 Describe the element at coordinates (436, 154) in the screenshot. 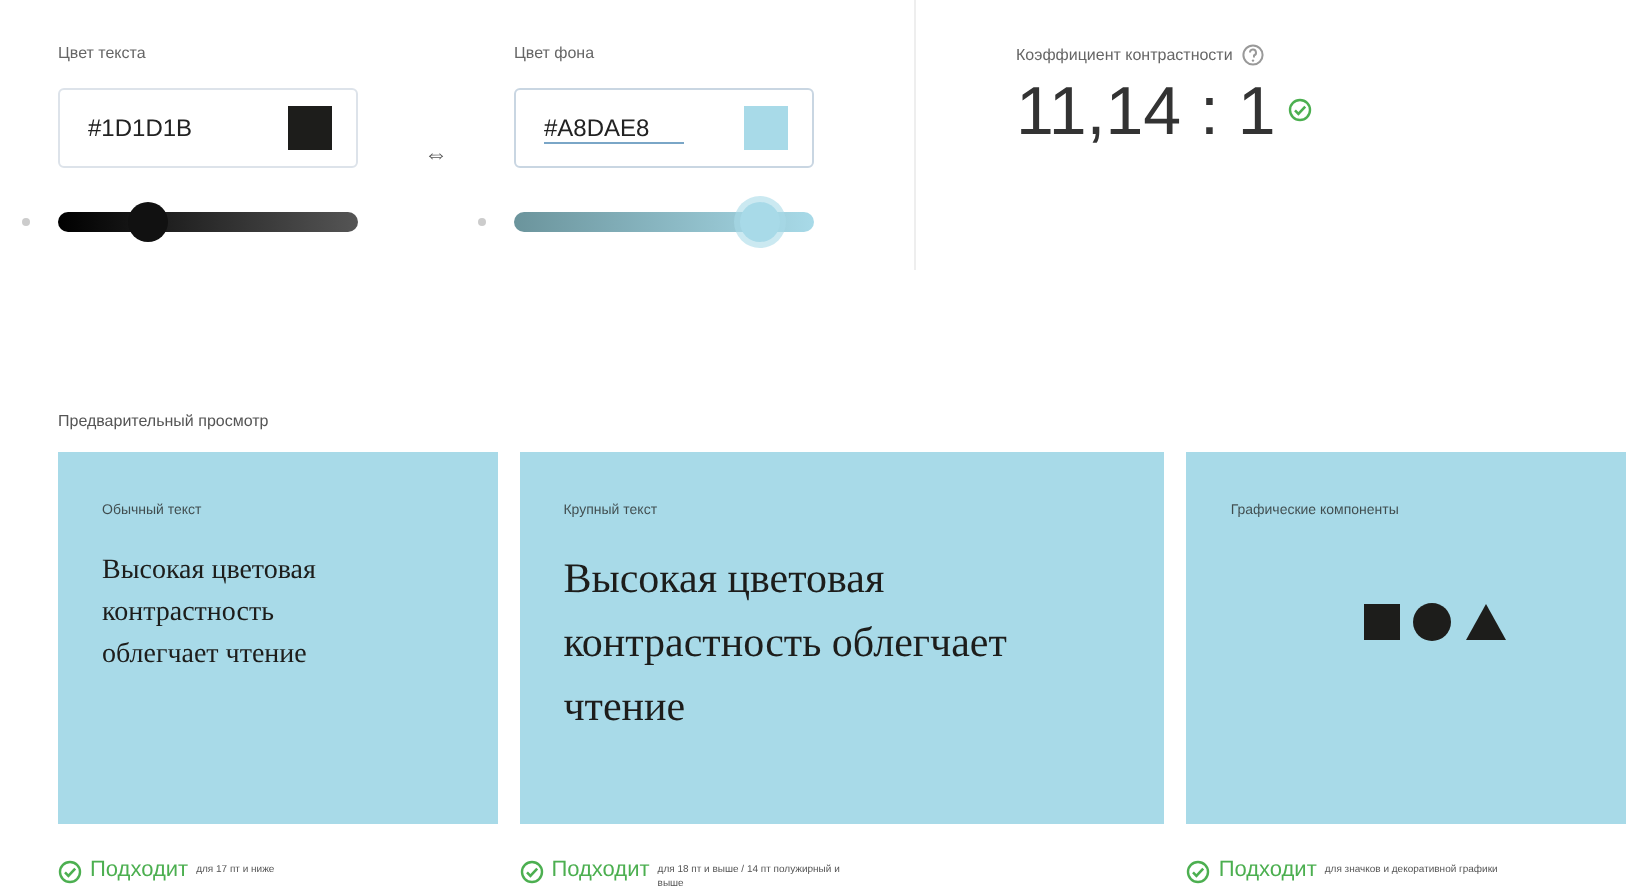

I see `swap-icon: ⇔` at that location.